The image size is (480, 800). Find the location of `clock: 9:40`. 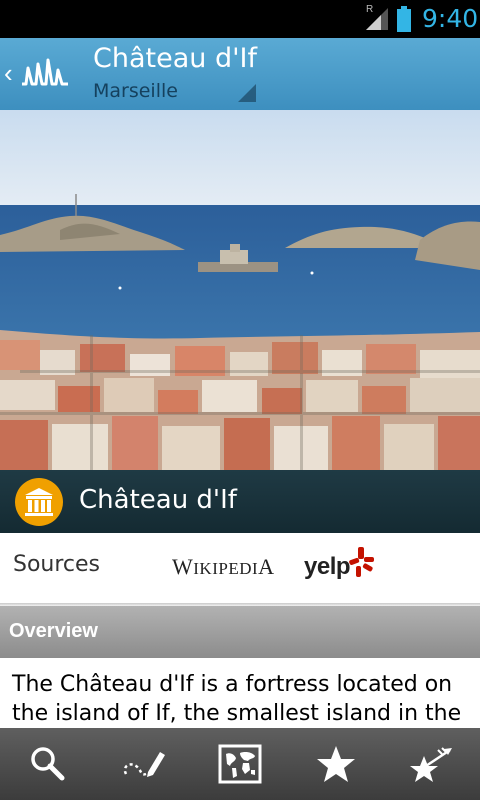

clock: 9:40 is located at coordinates (450, 18).